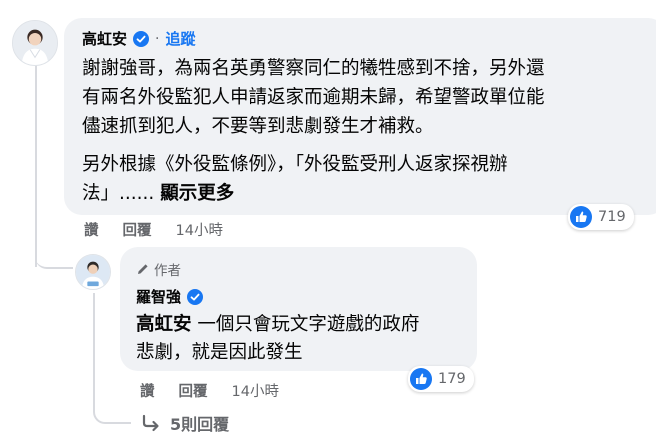  What do you see at coordinates (150, 423) in the screenshot?
I see `reply-arrow-icon` at bounding box center [150, 423].